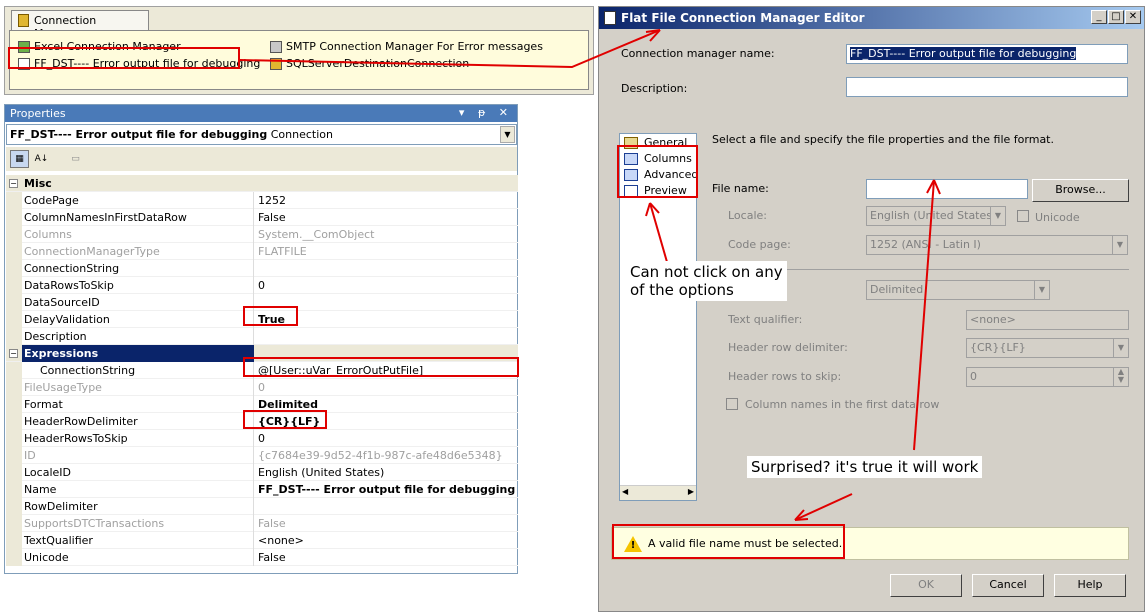 The height and width of the screenshot is (614, 1147). Describe the element at coordinates (865, 467) in the screenshot. I see `annotation-note-surprised: Surprised? it's true it will work` at that location.